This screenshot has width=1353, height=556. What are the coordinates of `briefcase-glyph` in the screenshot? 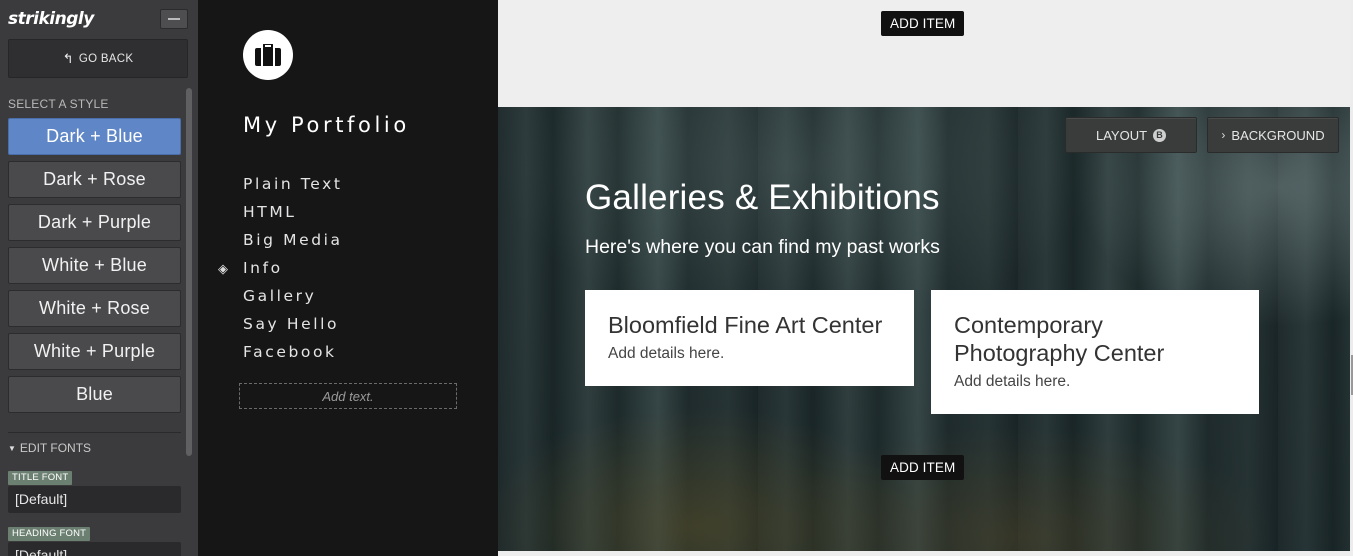 It's located at (268, 55).